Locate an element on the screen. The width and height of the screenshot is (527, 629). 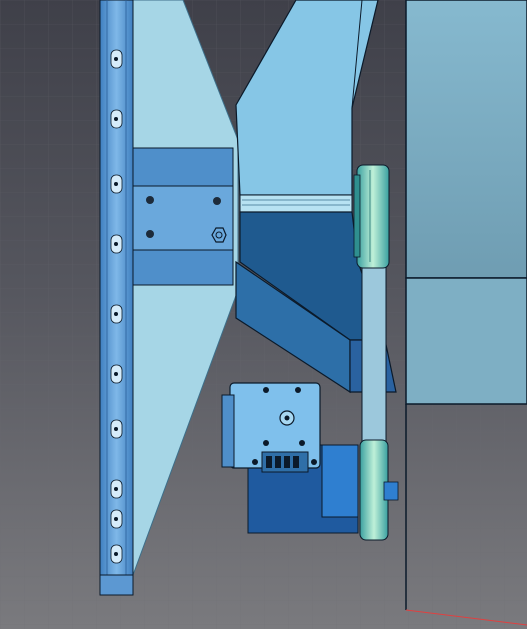
mounting-block is located at coordinates (183, 216).